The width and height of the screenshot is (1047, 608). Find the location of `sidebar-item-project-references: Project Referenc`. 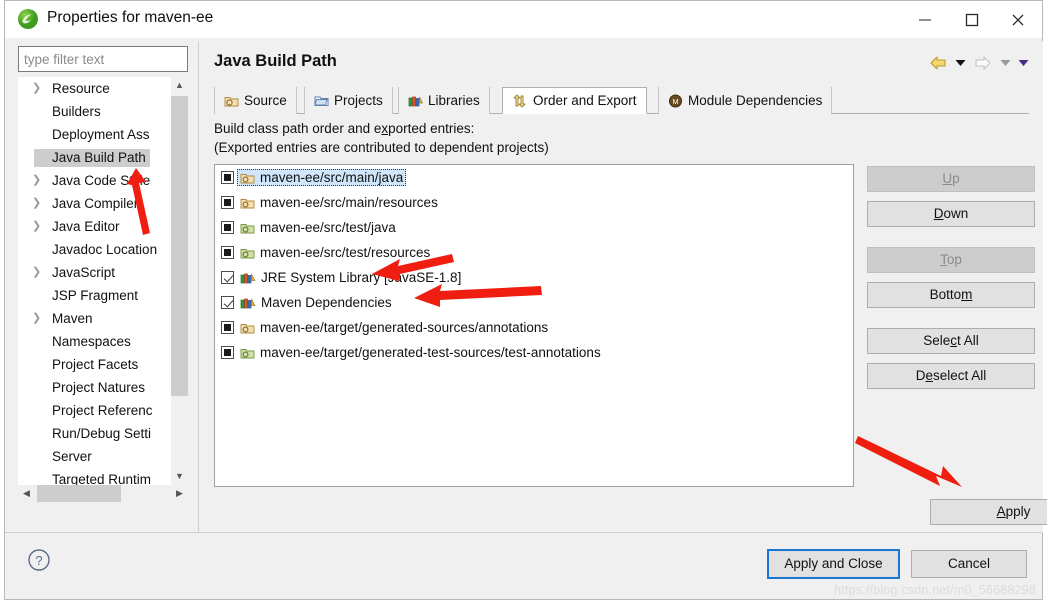

sidebar-item-project-references: Project Referenc is located at coordinates (103, 410).